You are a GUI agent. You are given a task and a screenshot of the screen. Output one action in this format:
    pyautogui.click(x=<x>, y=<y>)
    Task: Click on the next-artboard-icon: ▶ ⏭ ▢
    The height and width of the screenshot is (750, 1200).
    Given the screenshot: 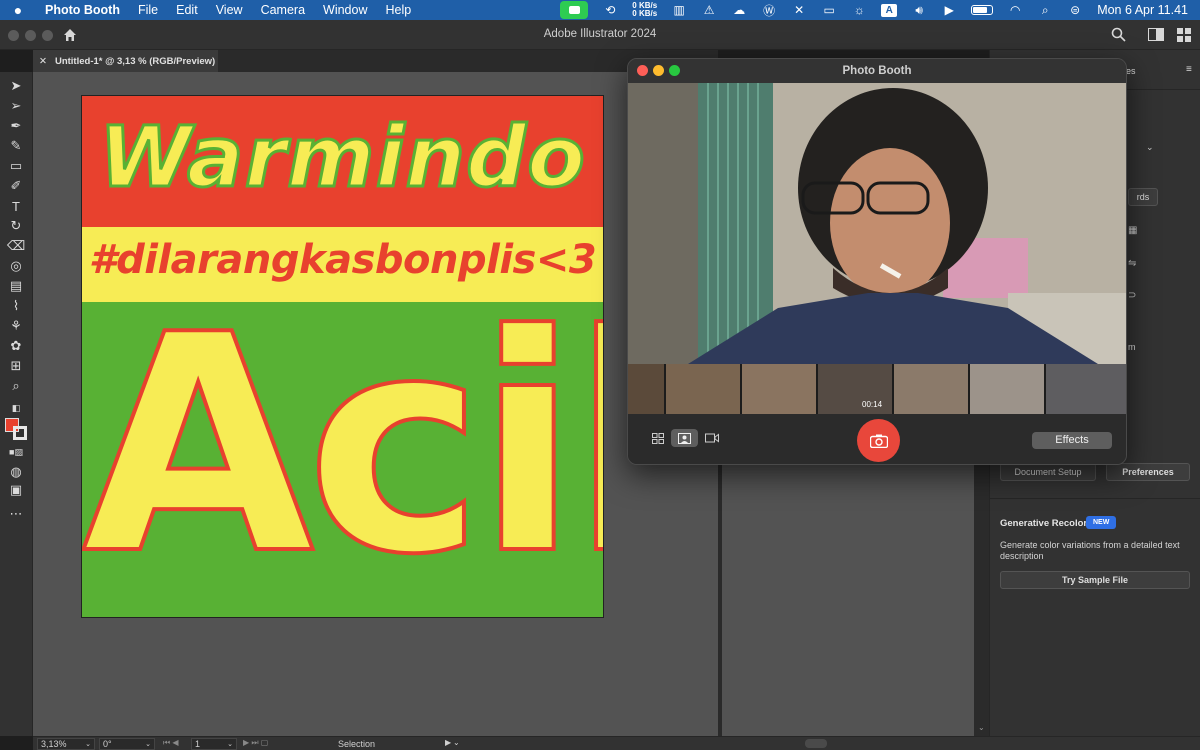 What is the action you would take?
    pyautogui.click(x=255, y=743)
    